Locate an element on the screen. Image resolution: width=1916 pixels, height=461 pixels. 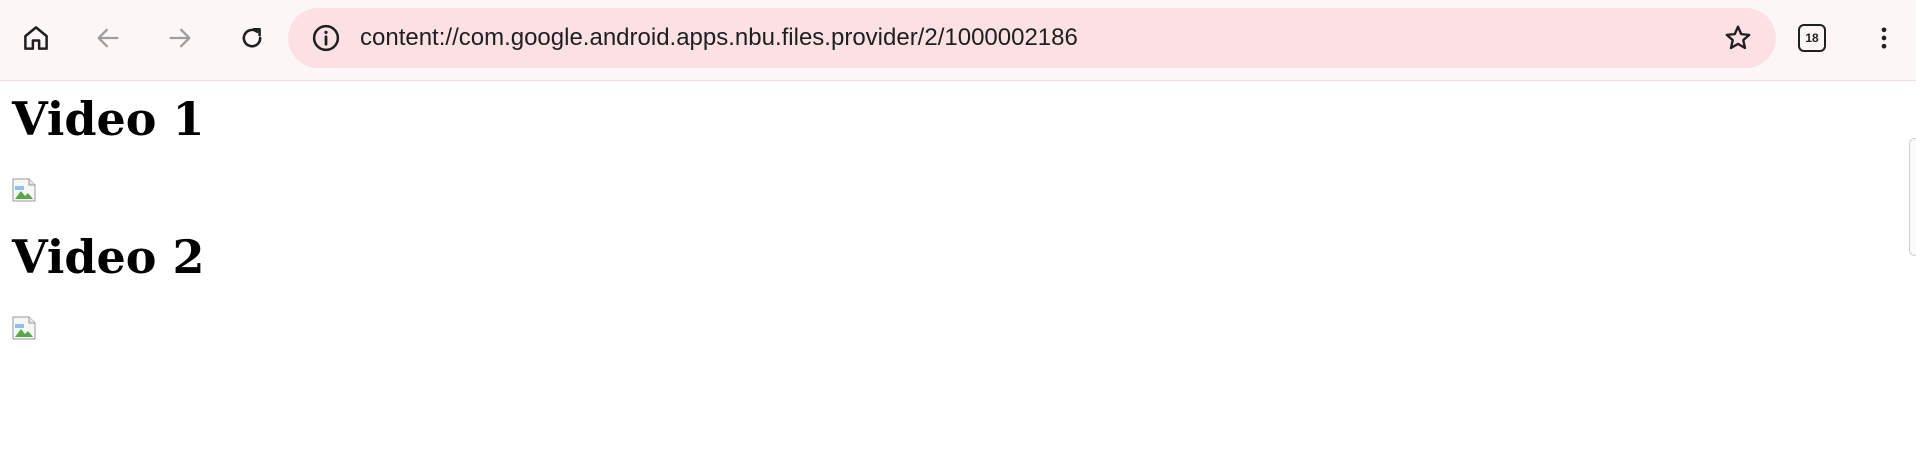
tab-switcher-button: 18 is located at coordinates (1812, 38).